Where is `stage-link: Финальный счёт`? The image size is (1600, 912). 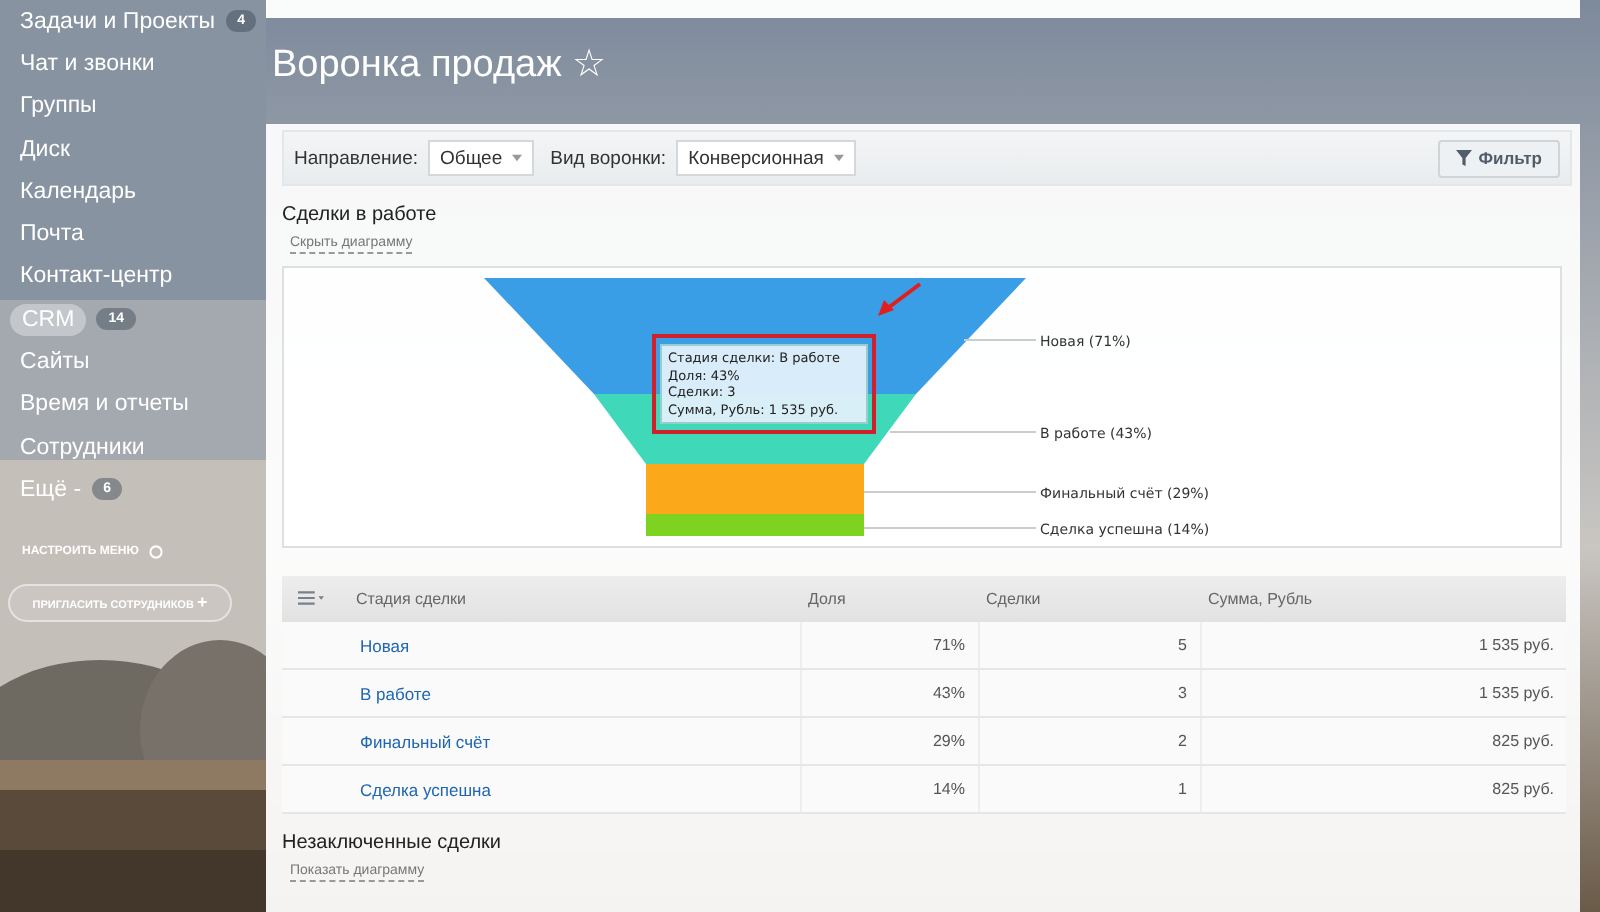 stage-link: Финальный счёт is located at coordinates (574, 741).